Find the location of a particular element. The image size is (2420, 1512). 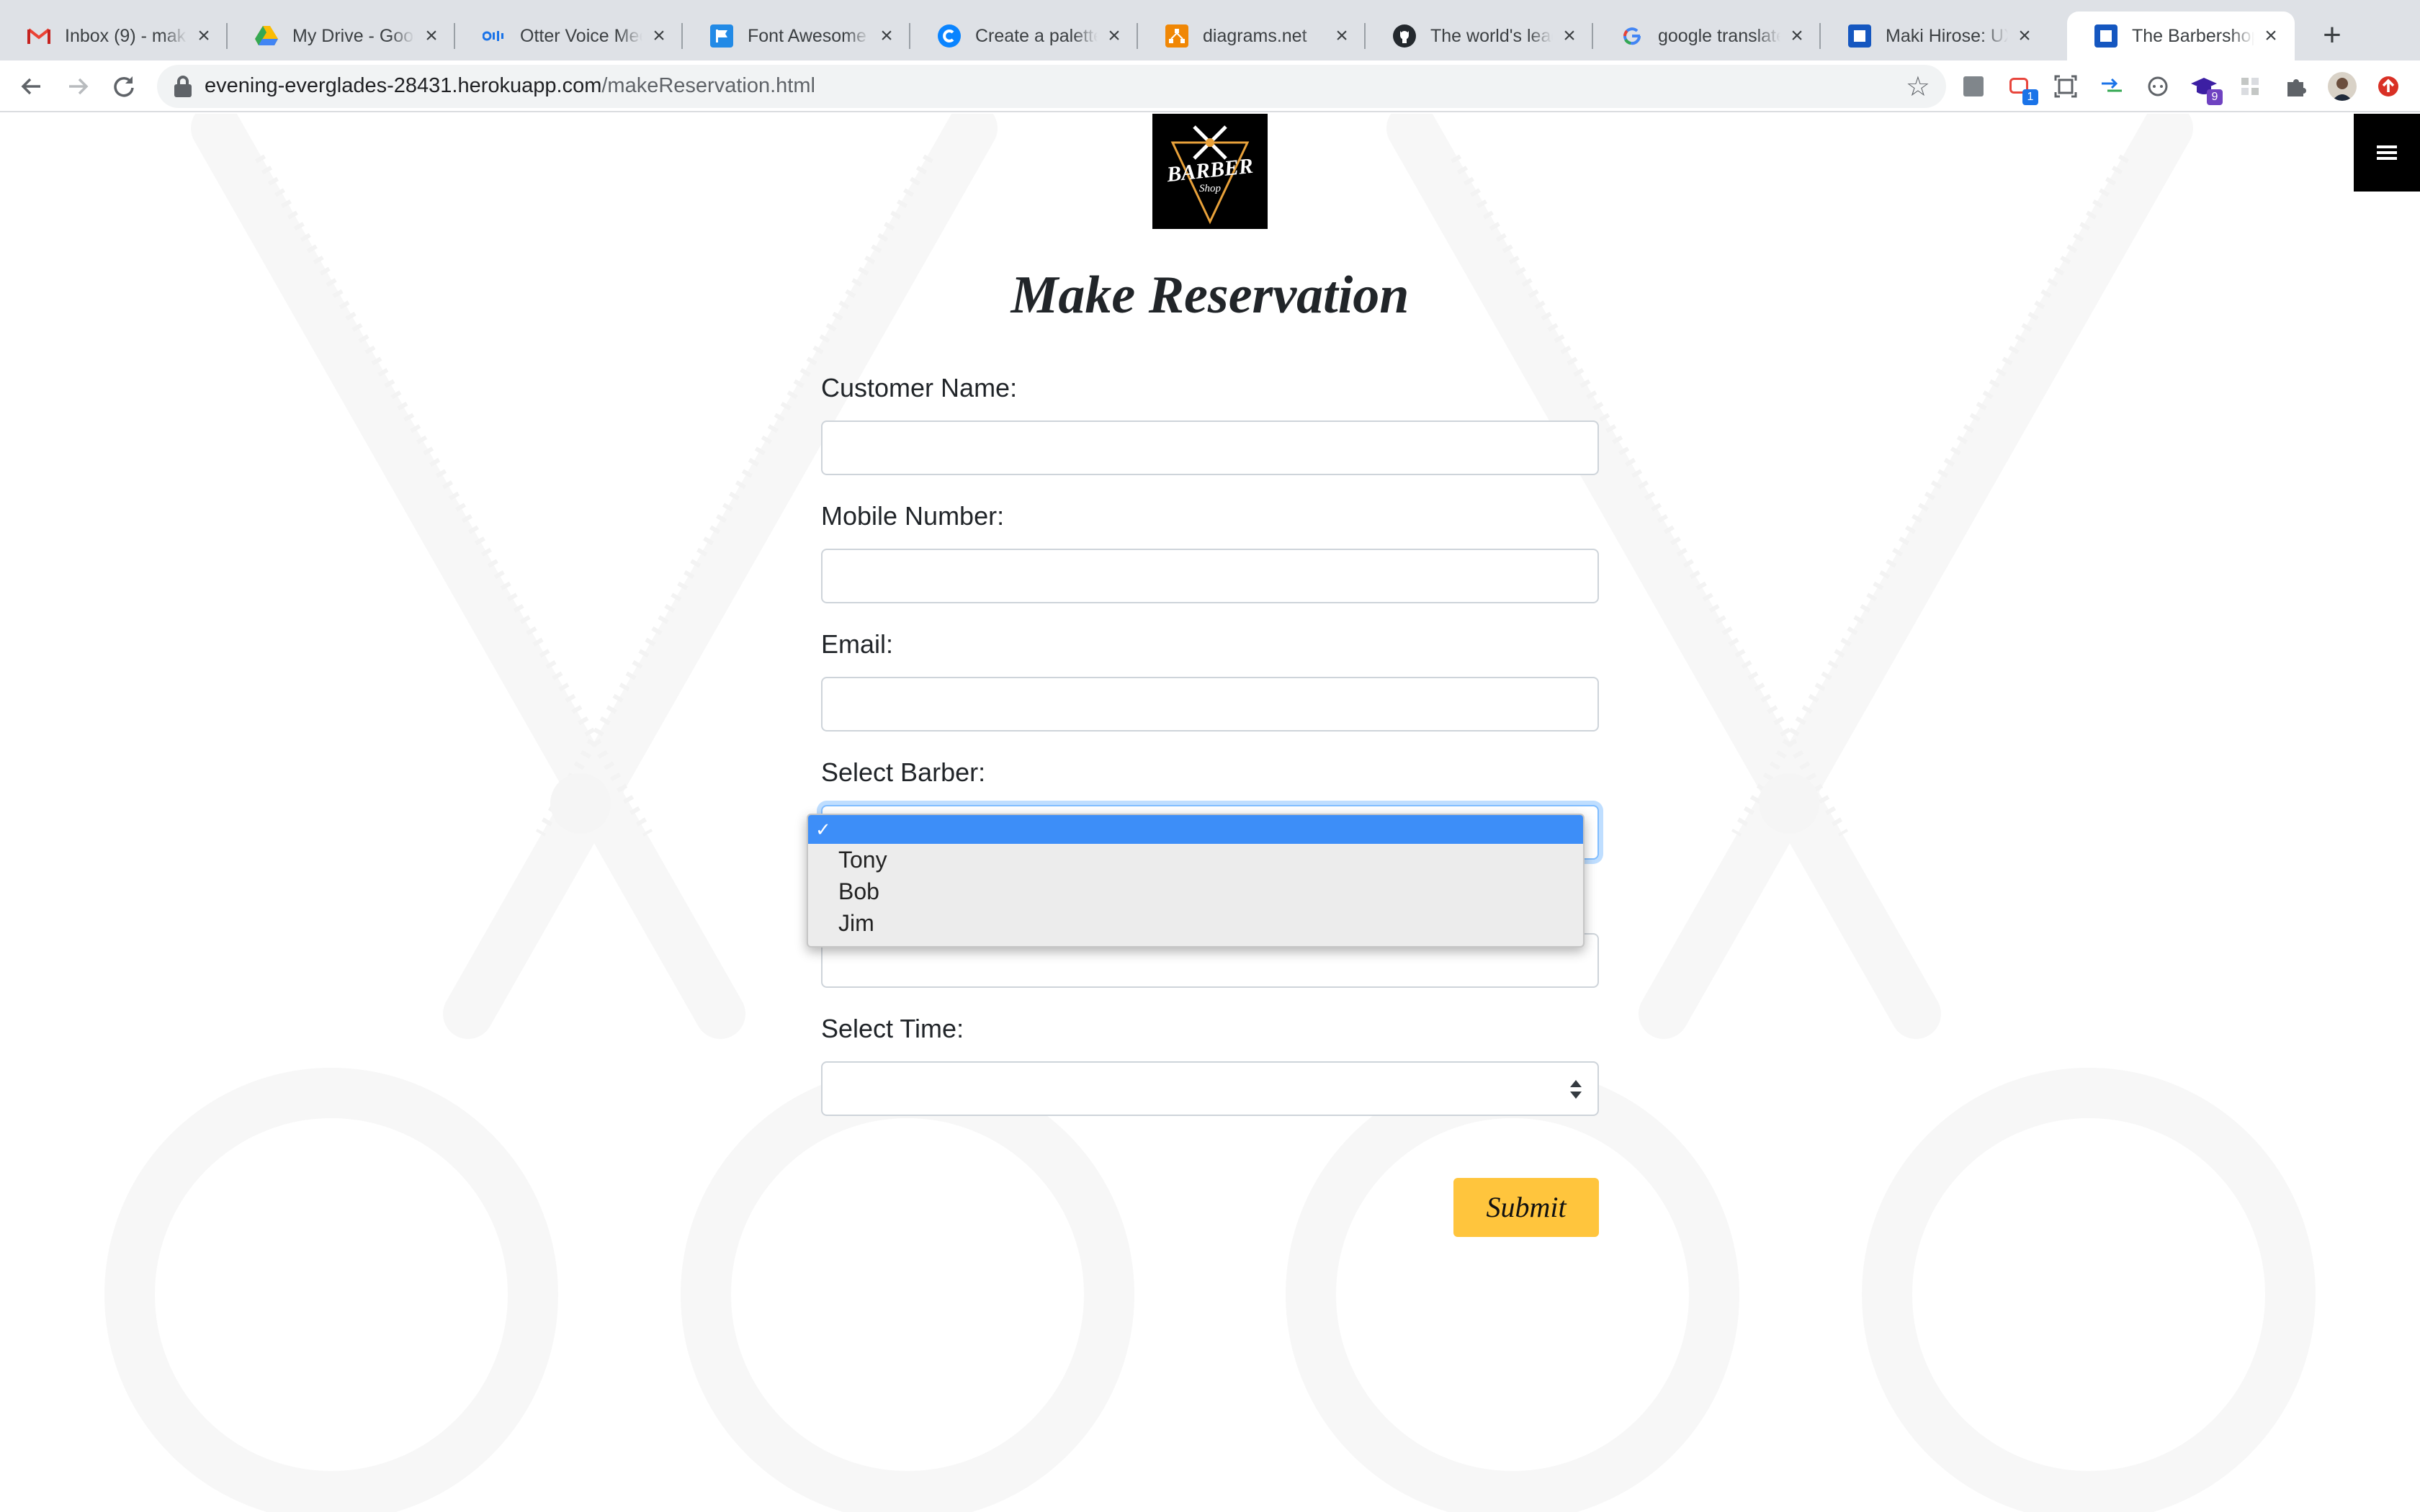

submit-button: Submit is located at coordinates (1526, 1207).